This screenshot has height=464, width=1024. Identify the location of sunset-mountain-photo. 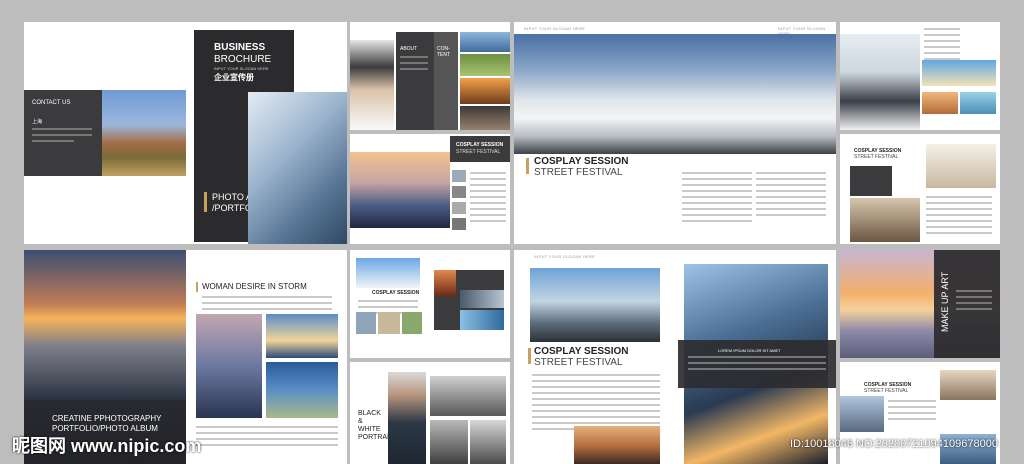
(400, 190).